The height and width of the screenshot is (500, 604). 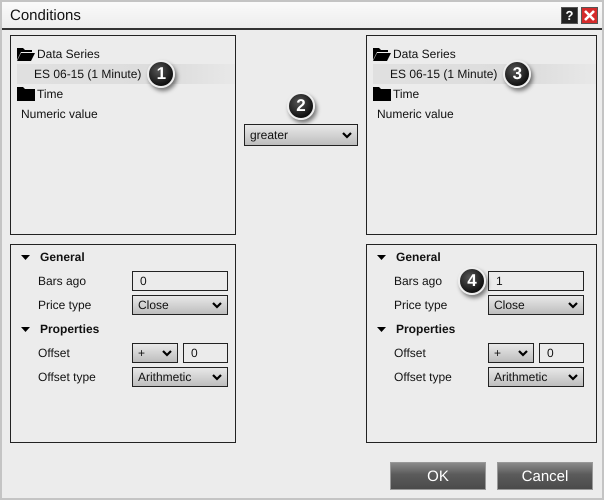 I want to click on cancel-button: Cancel, so click(x=545, y=476).